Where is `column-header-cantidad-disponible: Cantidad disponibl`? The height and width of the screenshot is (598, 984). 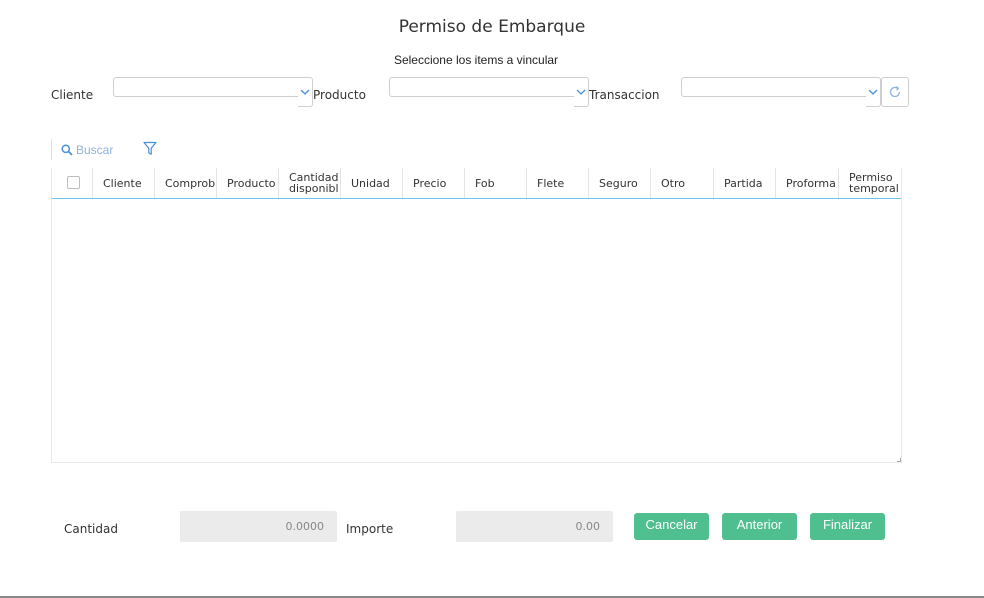
column-header-cantidad-disponible: Cantidad disponibl is located at coordinates (310, 183).